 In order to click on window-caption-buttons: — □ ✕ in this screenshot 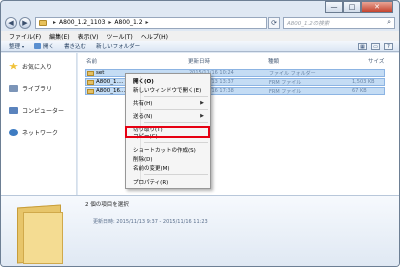, I will do `click(359, 7)`.